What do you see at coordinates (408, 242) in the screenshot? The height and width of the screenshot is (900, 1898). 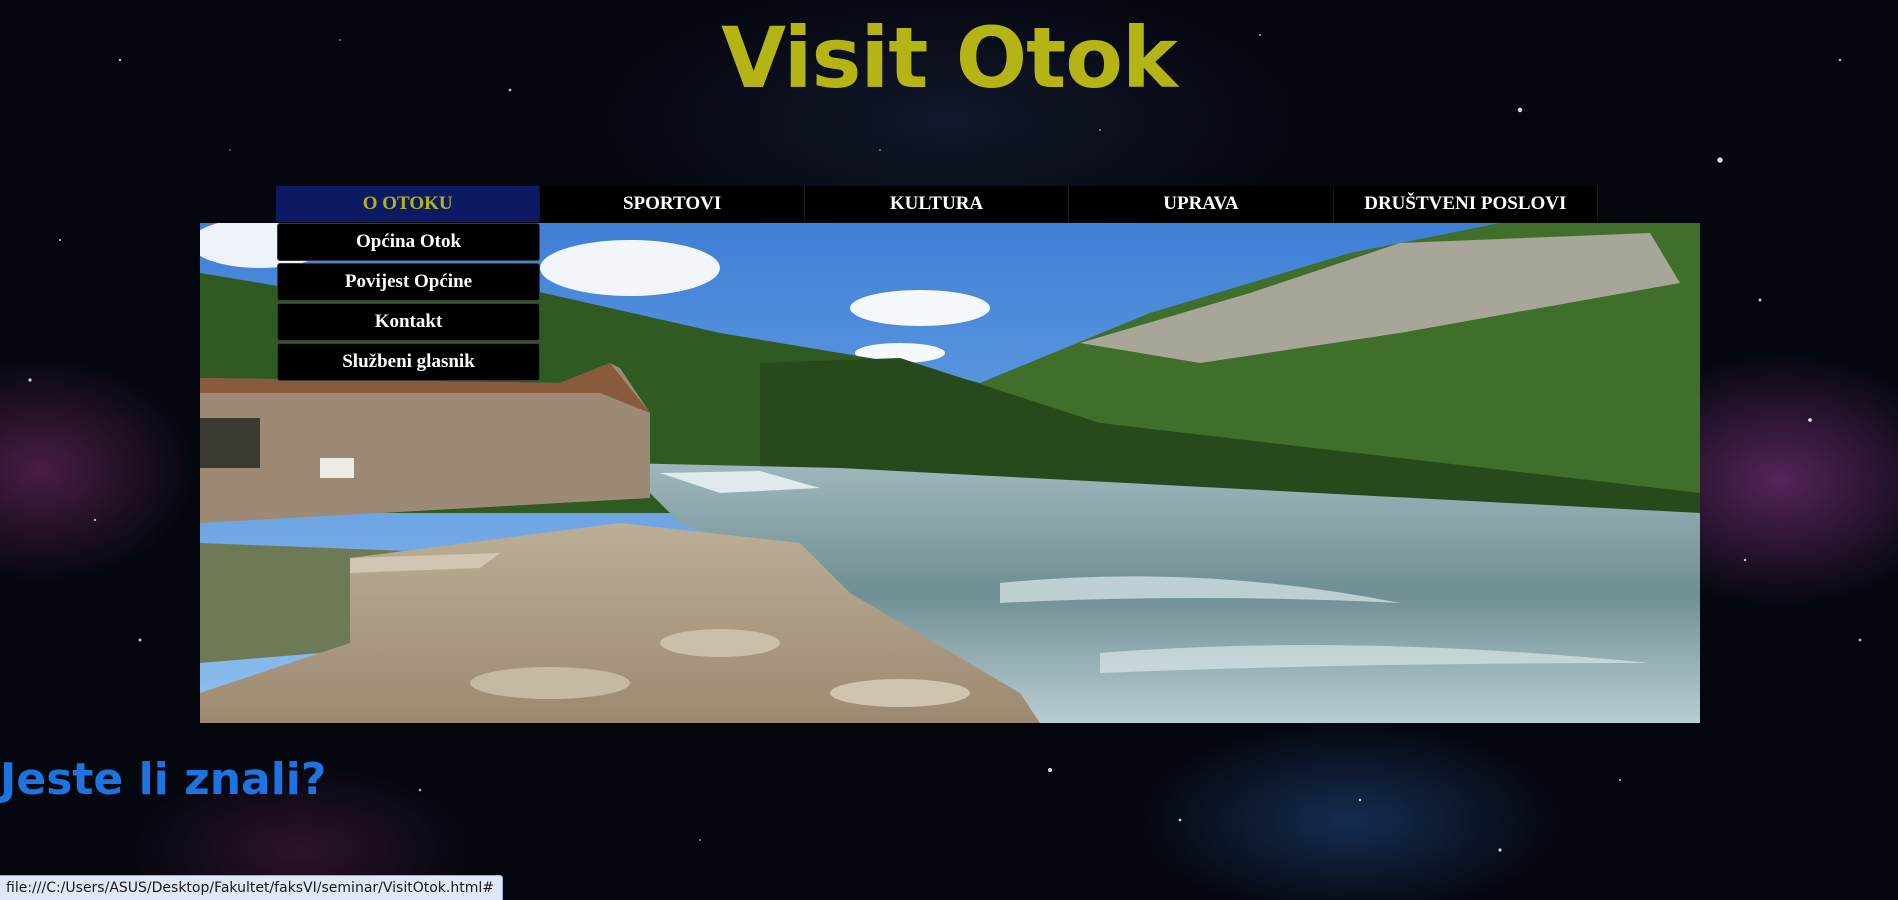 I see `dropdown-item-opcina-otok: Općina Otok` at bounding box center [408, 242].